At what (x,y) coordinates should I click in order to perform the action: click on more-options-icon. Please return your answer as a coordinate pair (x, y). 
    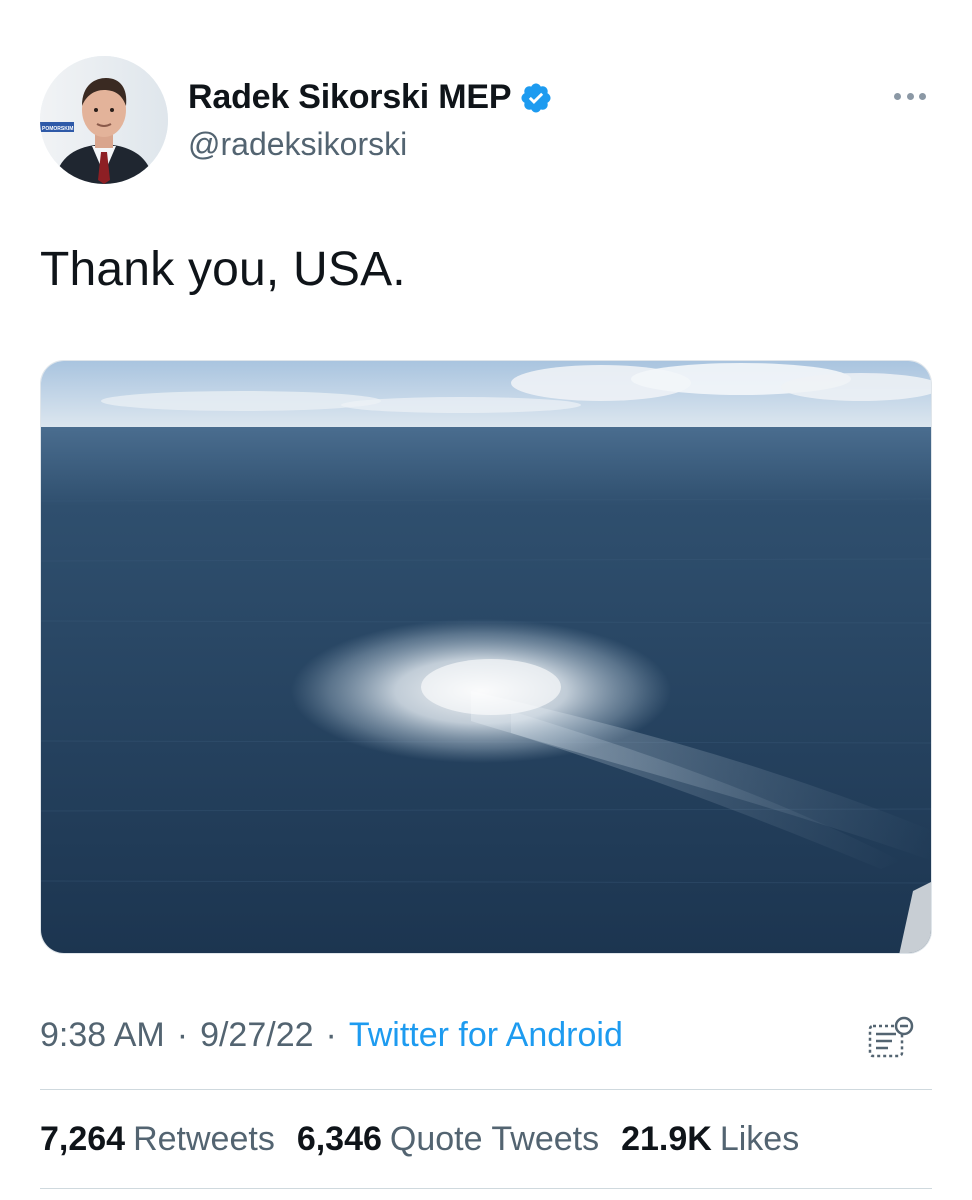
    Looking at the image, I should click on (910, 96).